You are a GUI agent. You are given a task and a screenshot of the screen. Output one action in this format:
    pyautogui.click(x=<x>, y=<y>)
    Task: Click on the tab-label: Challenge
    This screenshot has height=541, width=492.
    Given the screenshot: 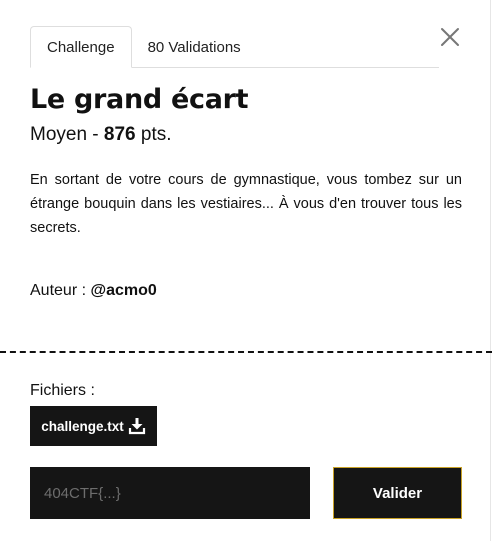 What is the action you would take?
    pyautogui.click(x=81, y=47)
    